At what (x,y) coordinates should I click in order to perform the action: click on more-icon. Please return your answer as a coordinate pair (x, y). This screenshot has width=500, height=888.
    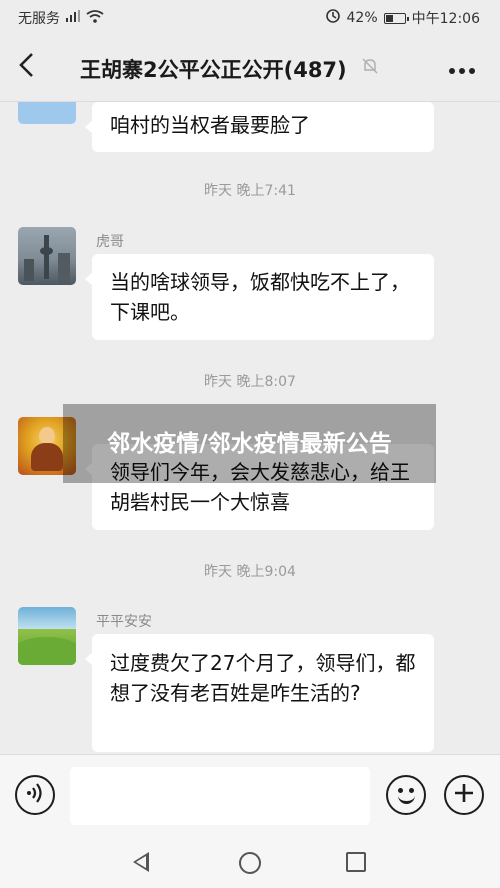
    Looking at the image, I should click on (462, 67).